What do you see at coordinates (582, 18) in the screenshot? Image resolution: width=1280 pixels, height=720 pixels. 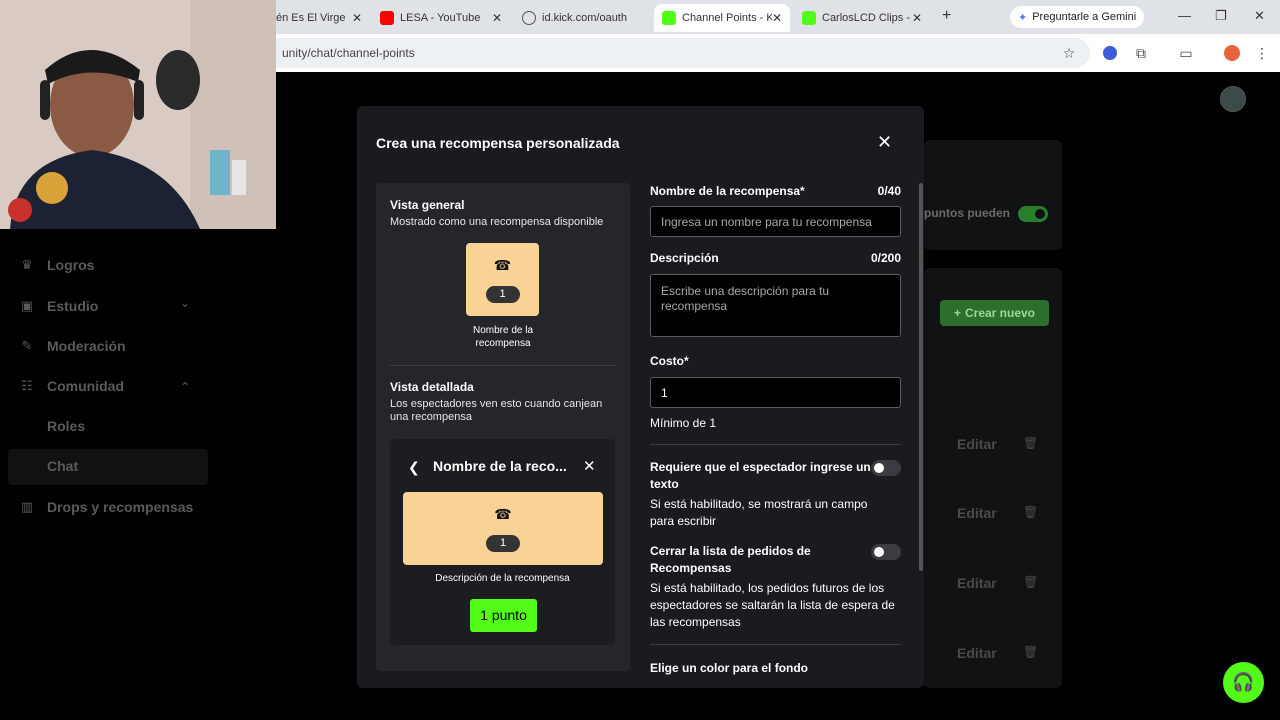 I see `browser-tab: id.kick.com/oauth` at bounding box center [582, 18].